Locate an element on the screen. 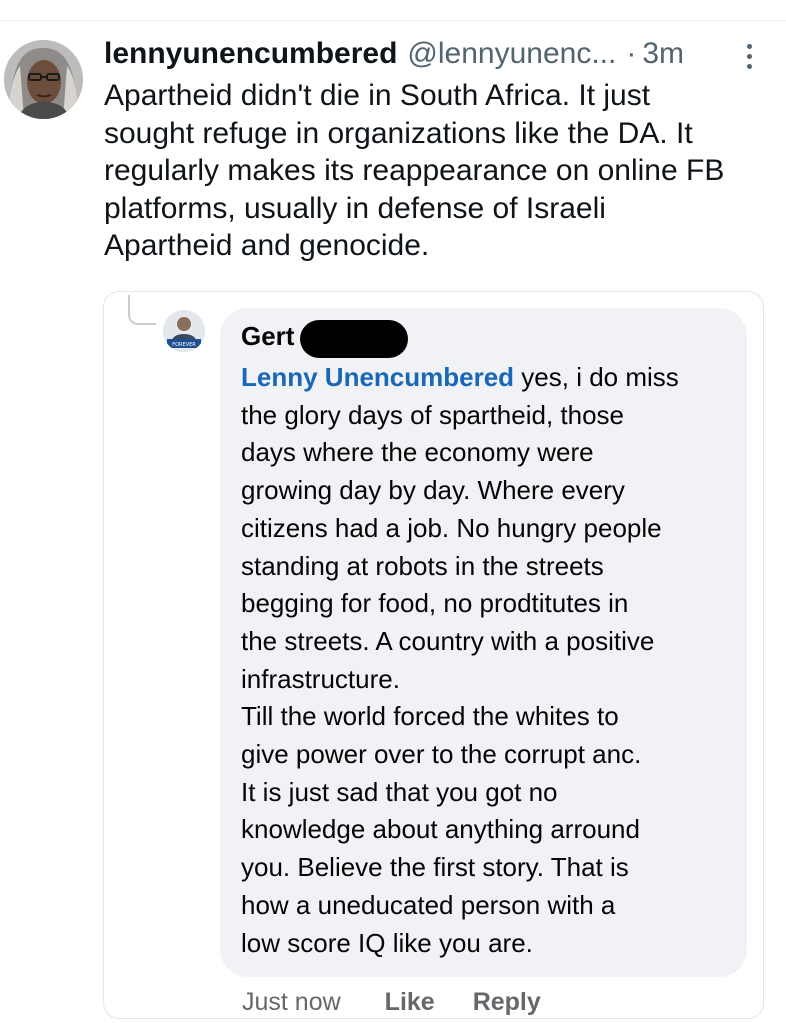  comment-actions: Just now Like Reply is located at coordinates (391, 1002).